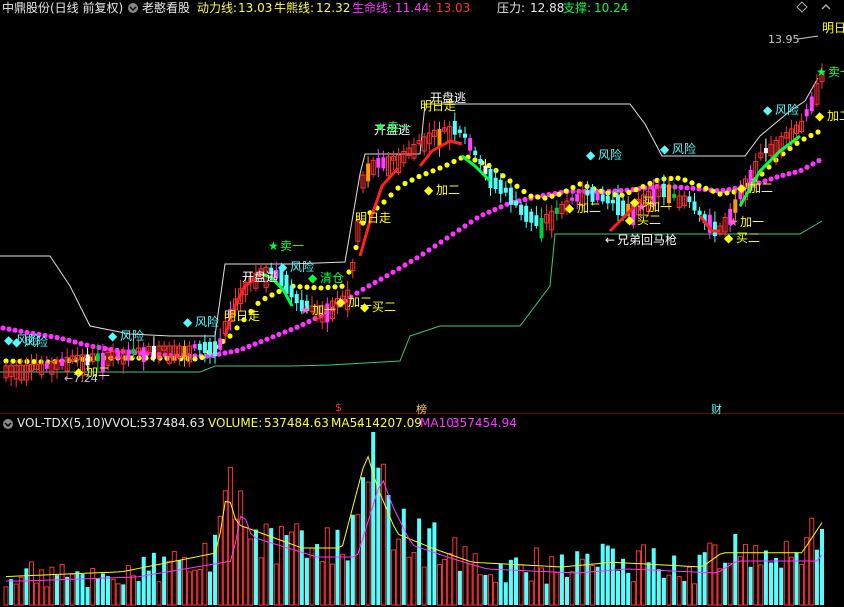  I want to click on diamond-icon, so click(802, 9).